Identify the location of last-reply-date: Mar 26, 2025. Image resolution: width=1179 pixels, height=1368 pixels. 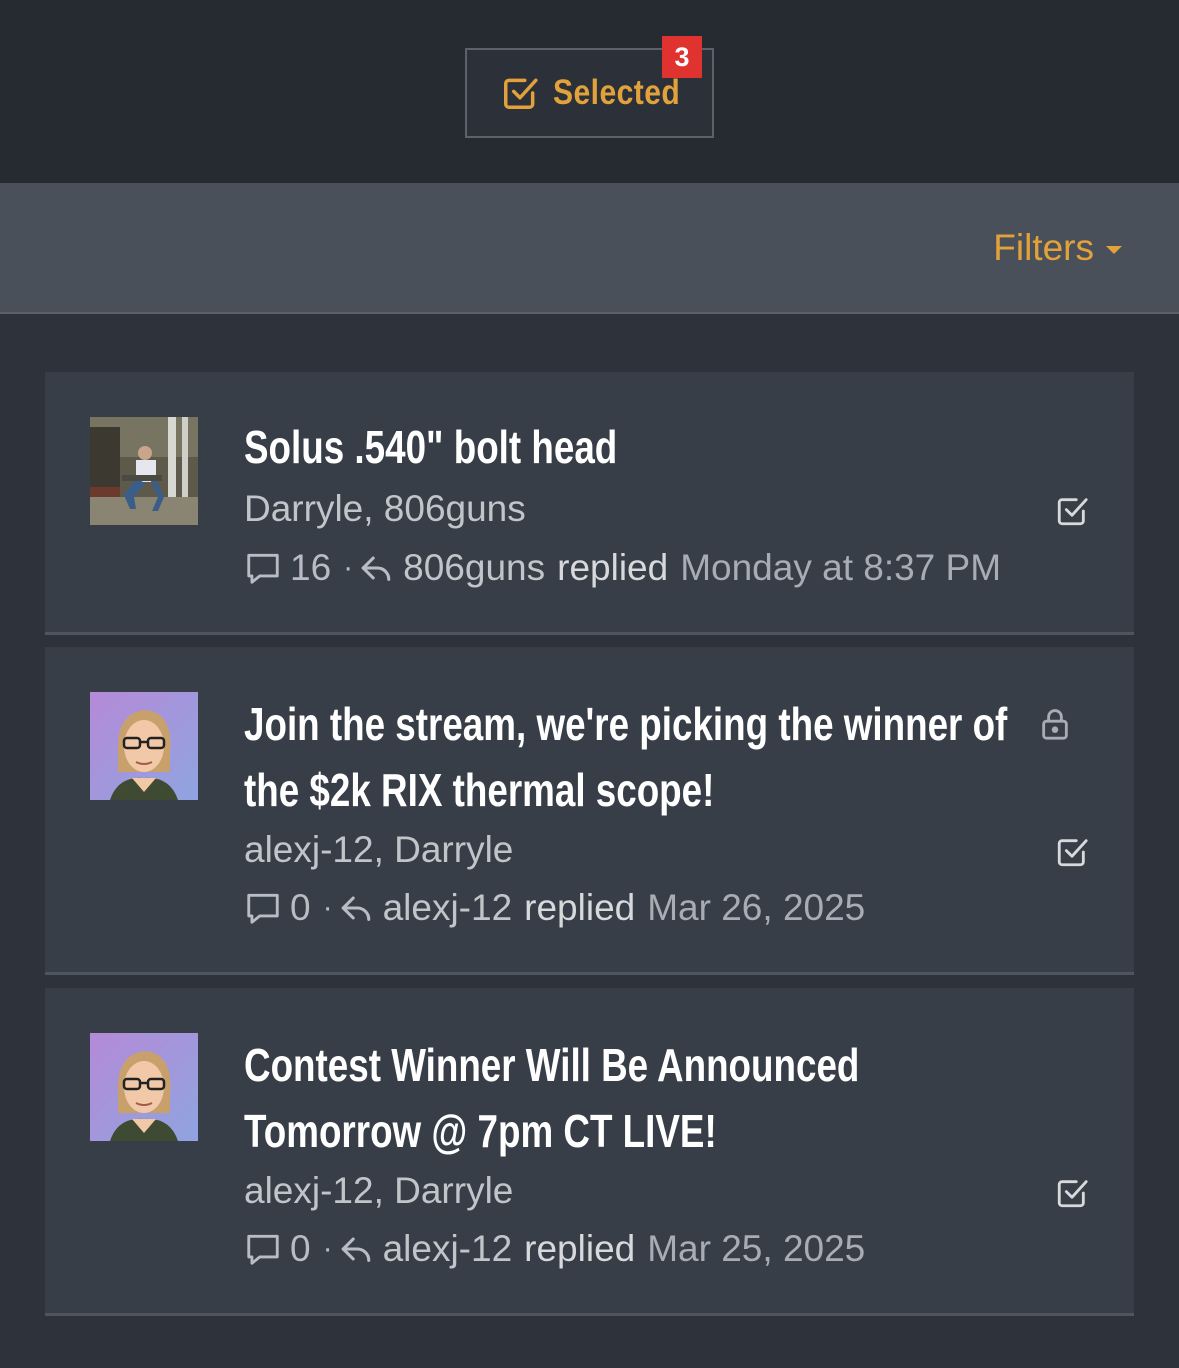
(756, 908).